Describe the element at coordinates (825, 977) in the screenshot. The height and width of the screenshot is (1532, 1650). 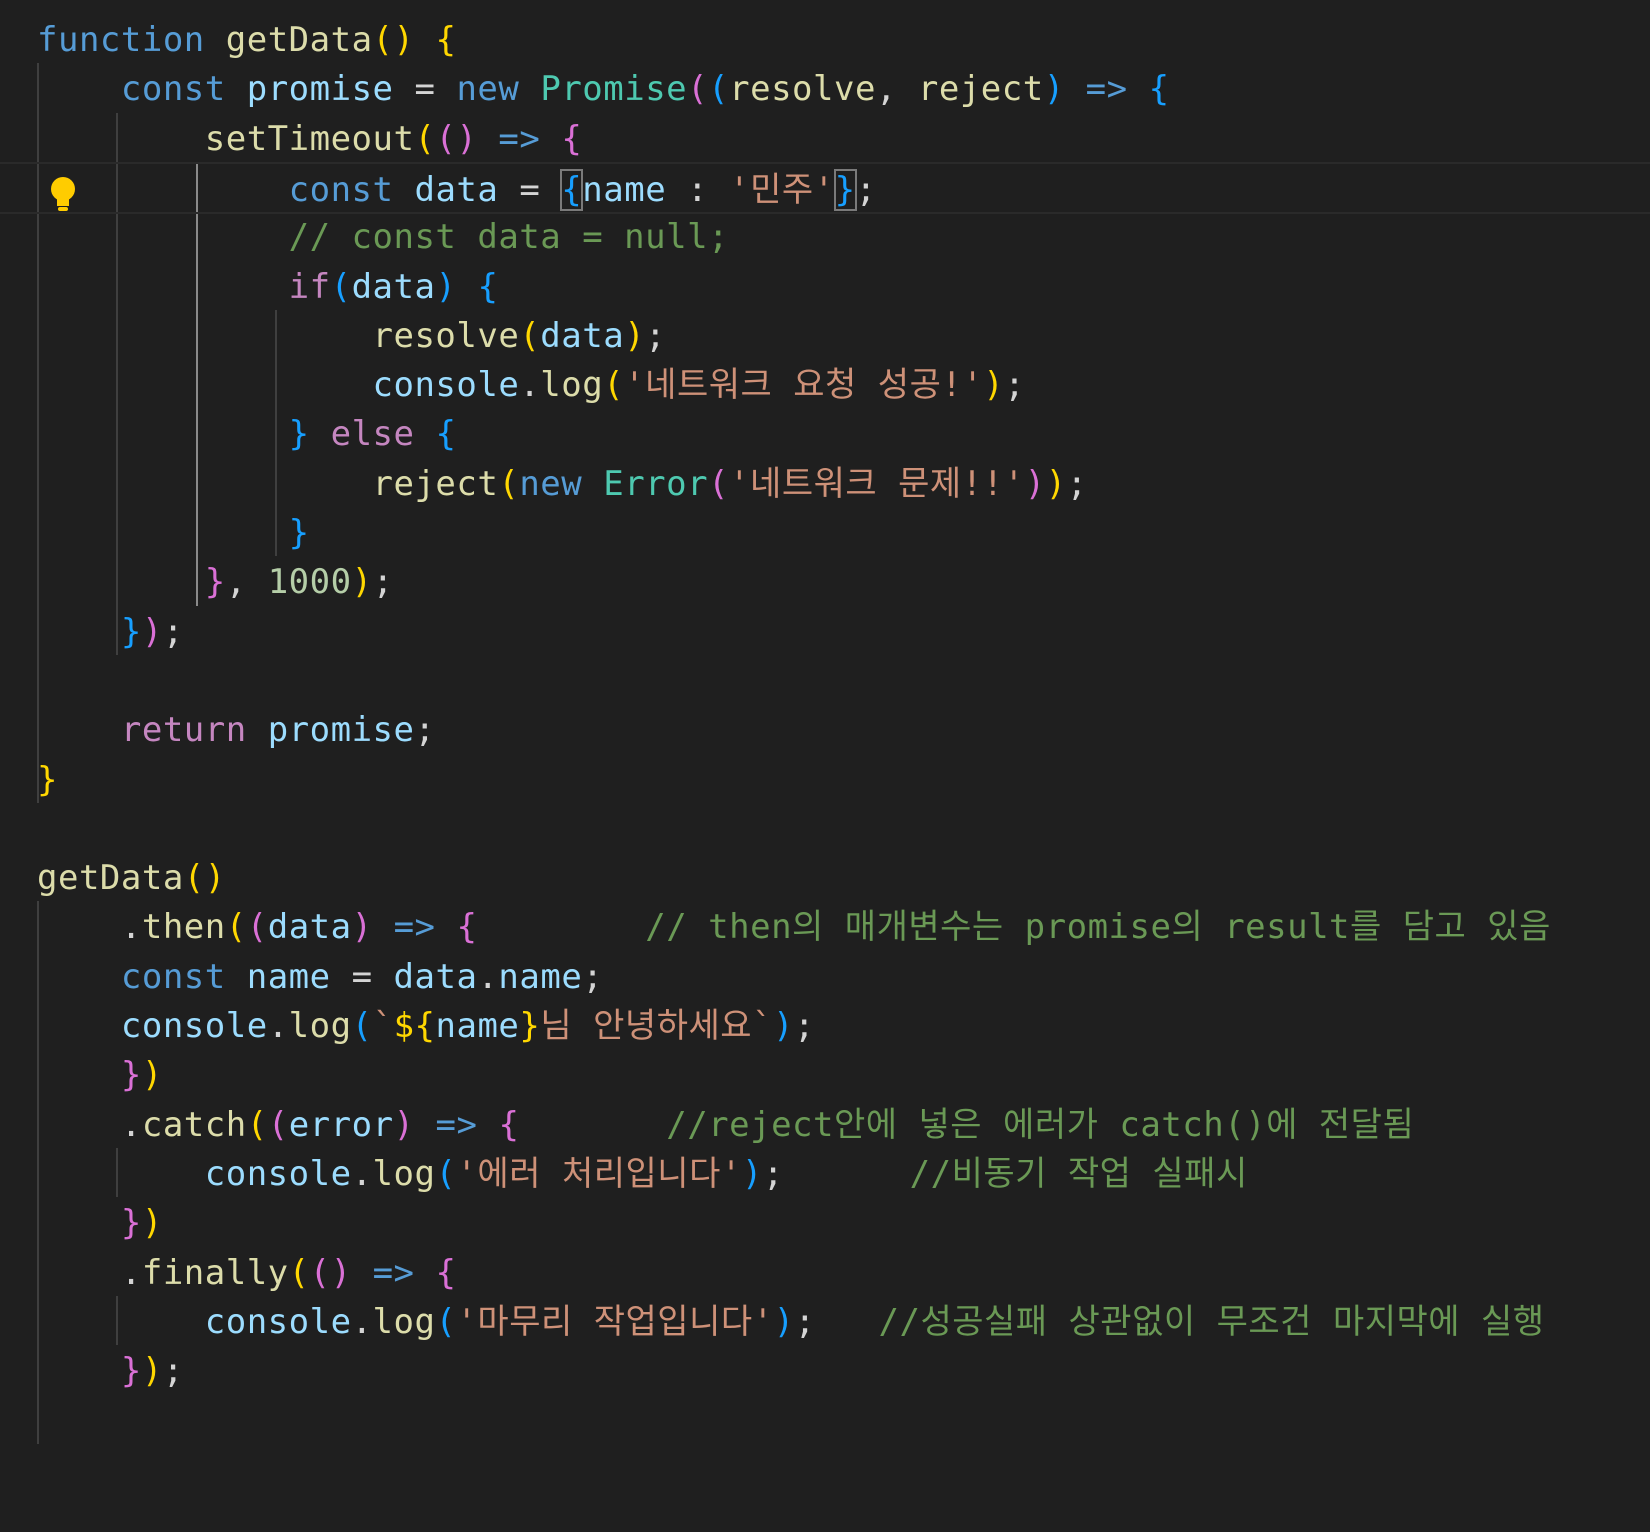
I see `code-line: const name = data.name;` at that location.